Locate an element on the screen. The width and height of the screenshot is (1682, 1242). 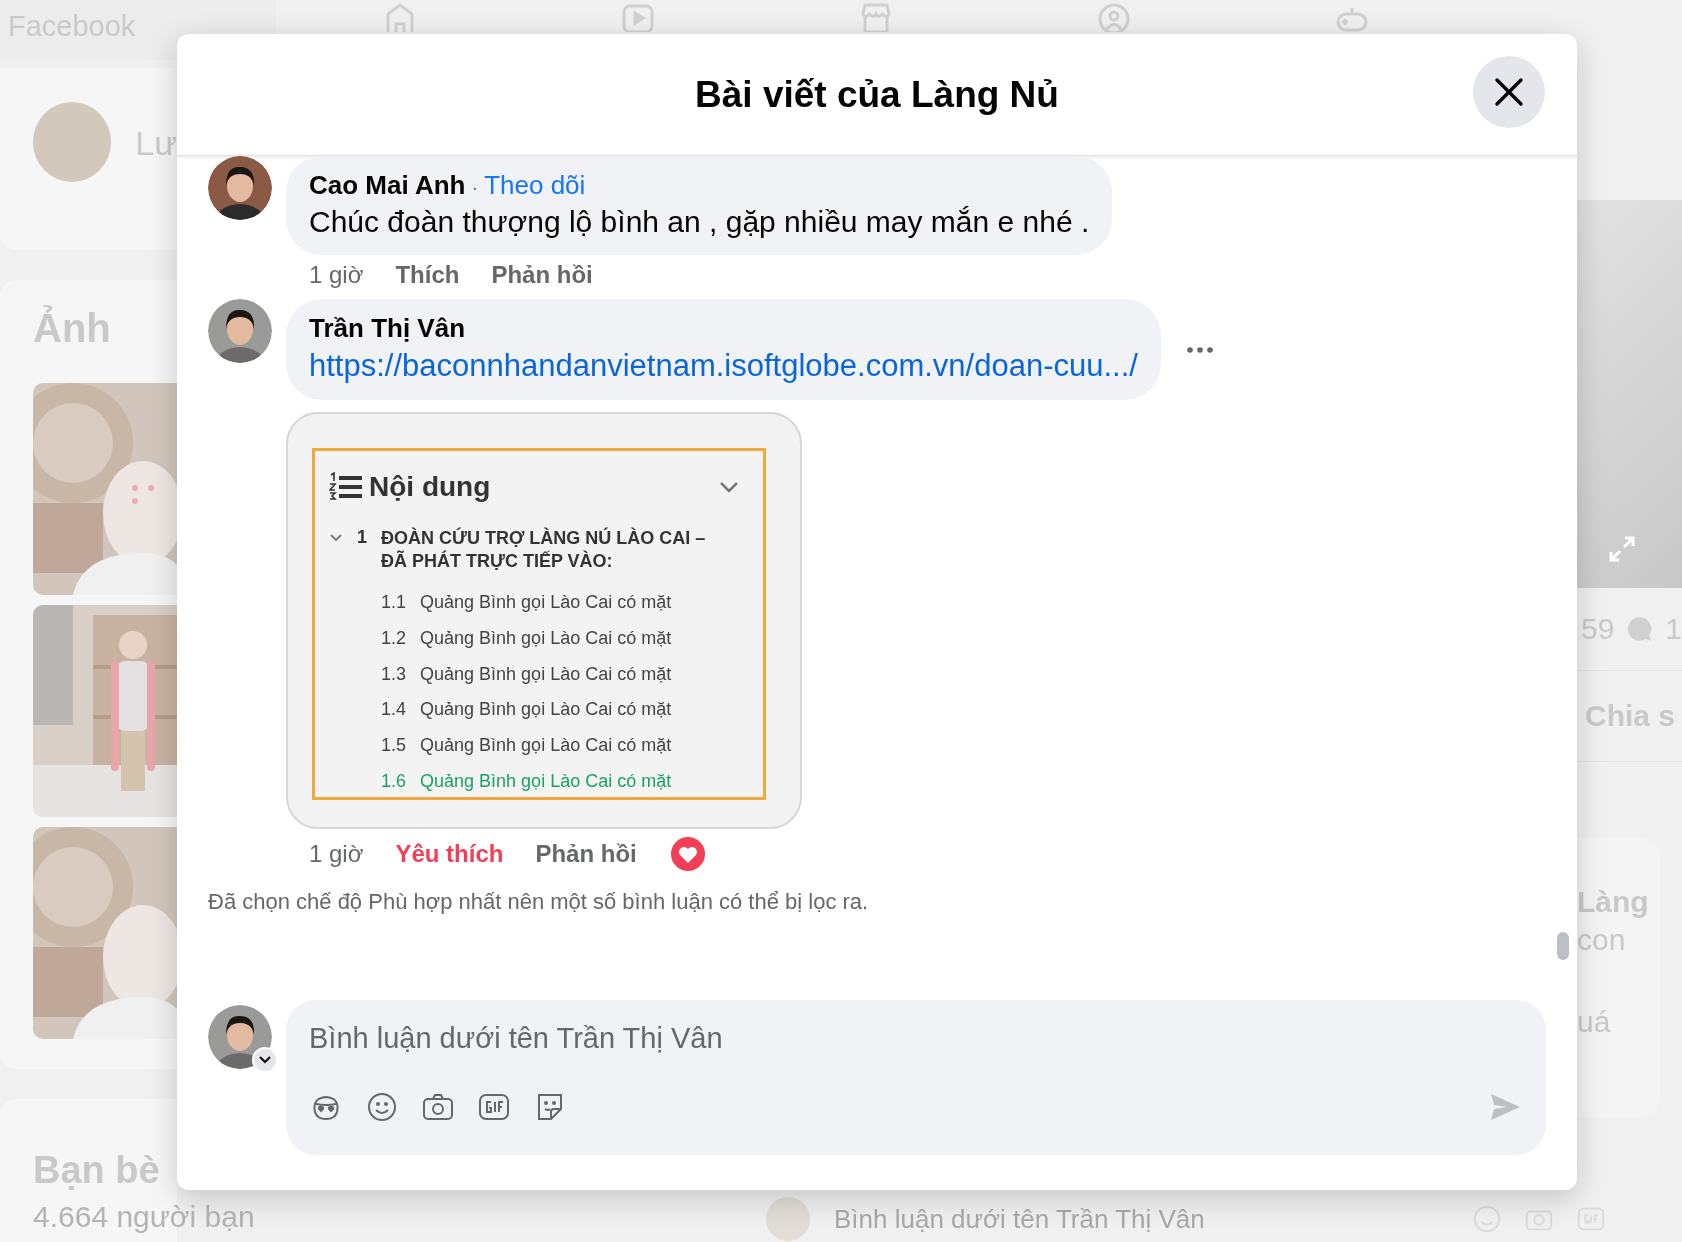
comment-icon is located at coordinates (1640, 629).